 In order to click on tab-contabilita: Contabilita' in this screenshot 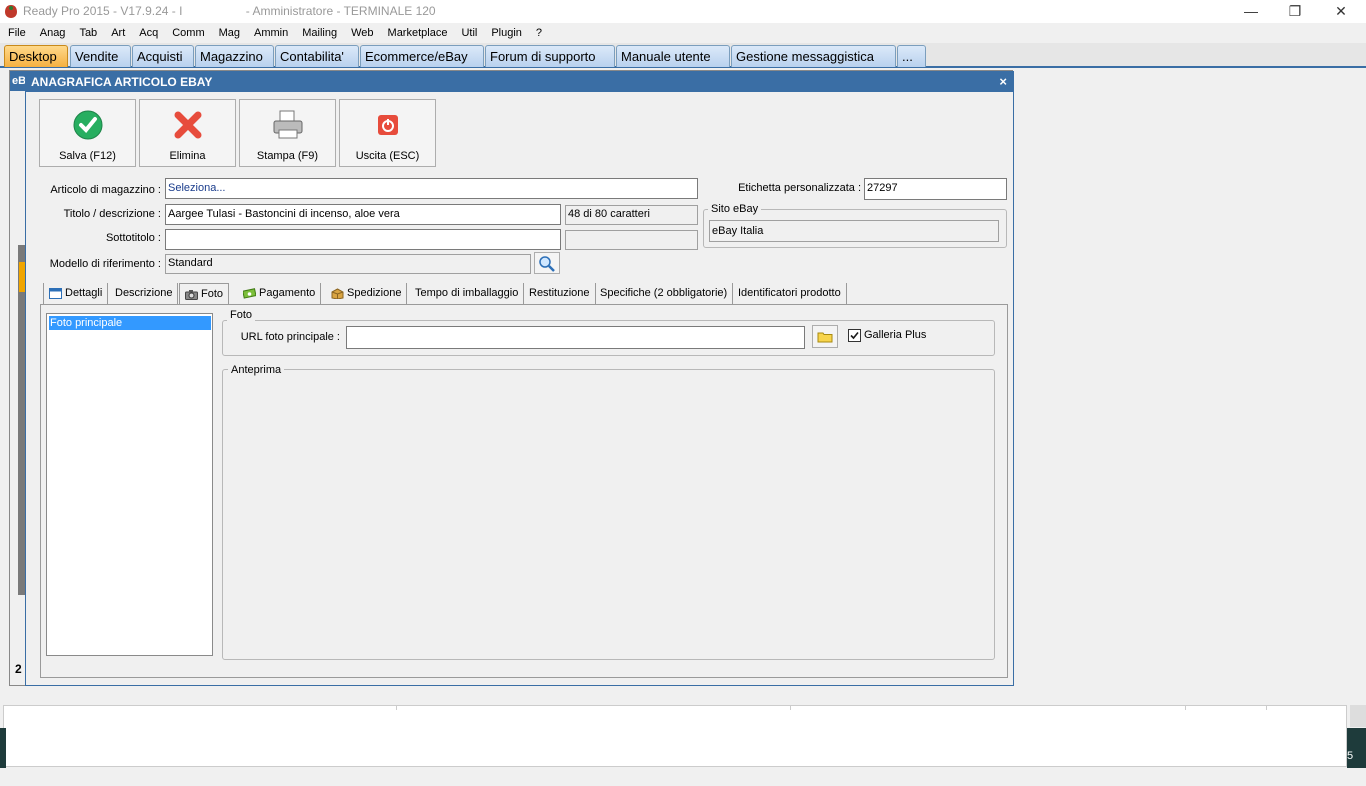, I will do `click(317, 56)`.